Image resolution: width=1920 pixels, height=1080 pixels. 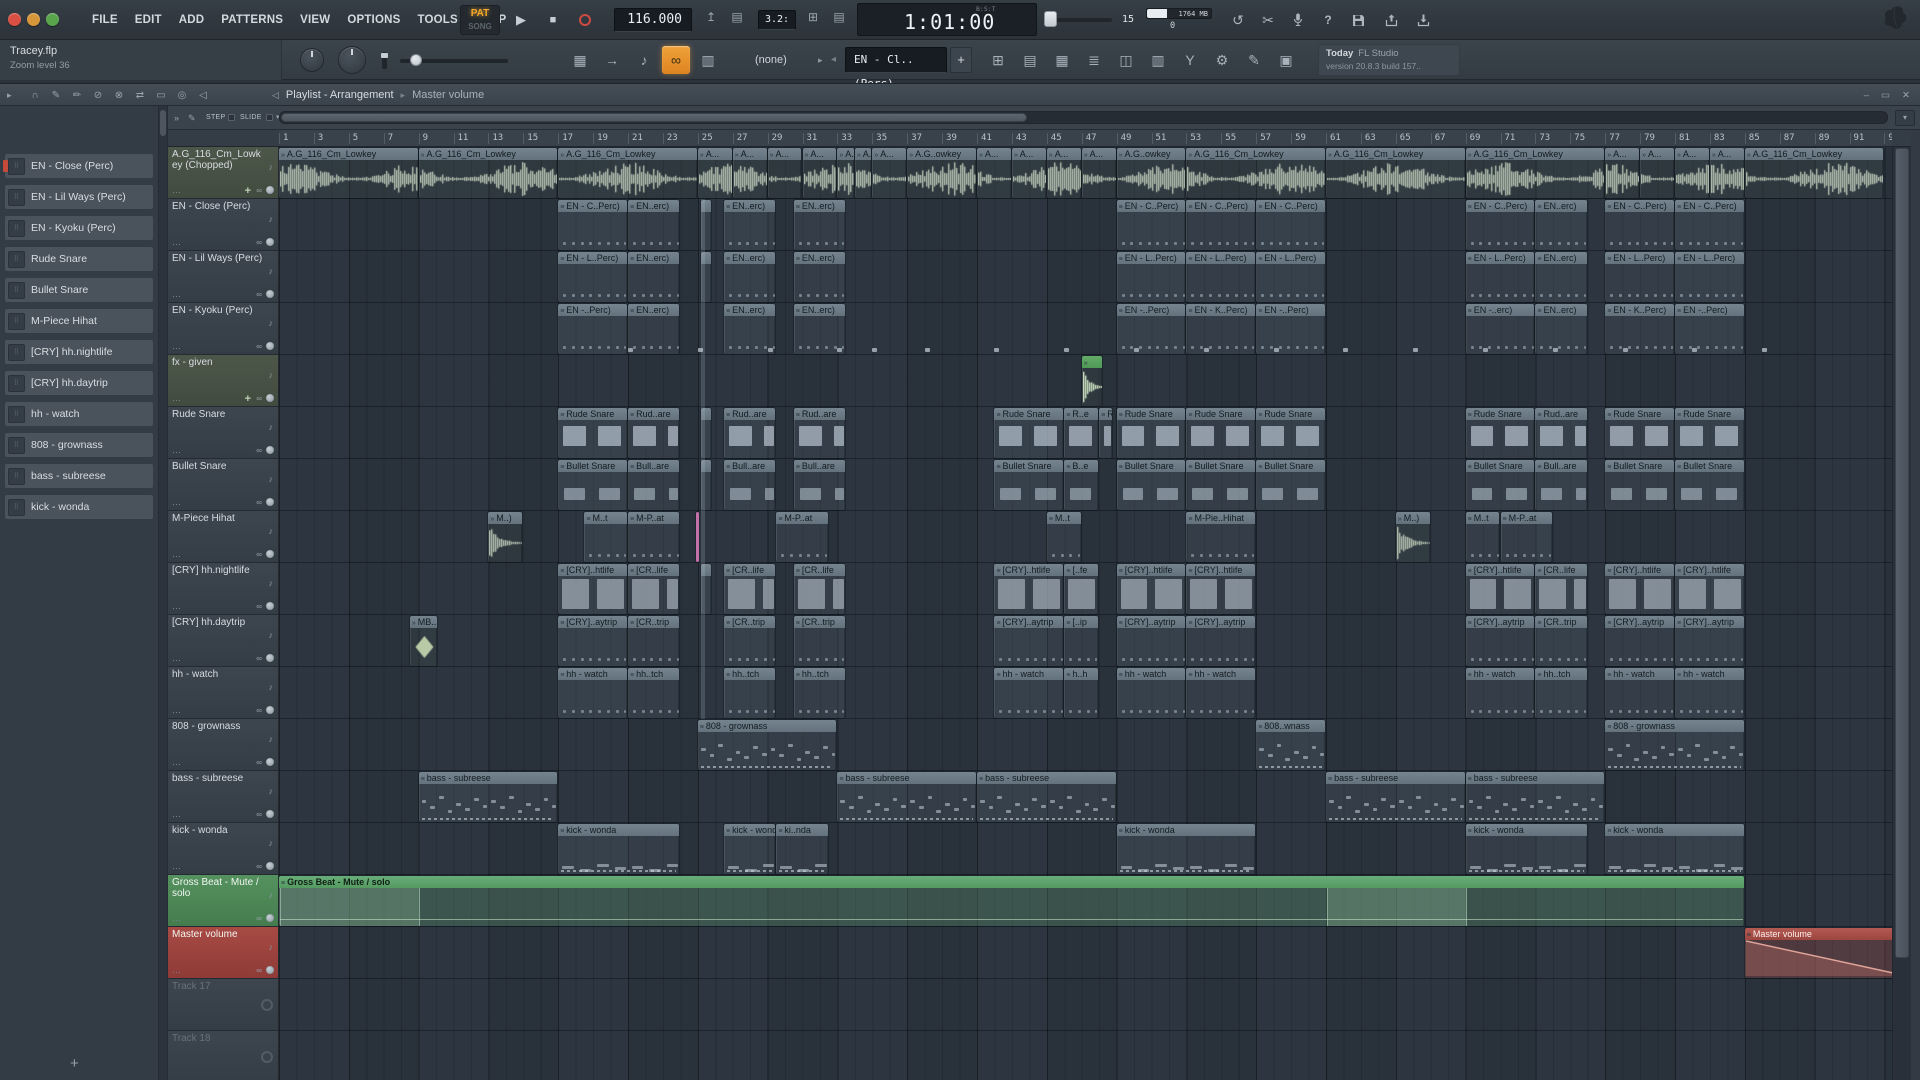 I want to click on master-volume-knob, so click(x=416, y=60).